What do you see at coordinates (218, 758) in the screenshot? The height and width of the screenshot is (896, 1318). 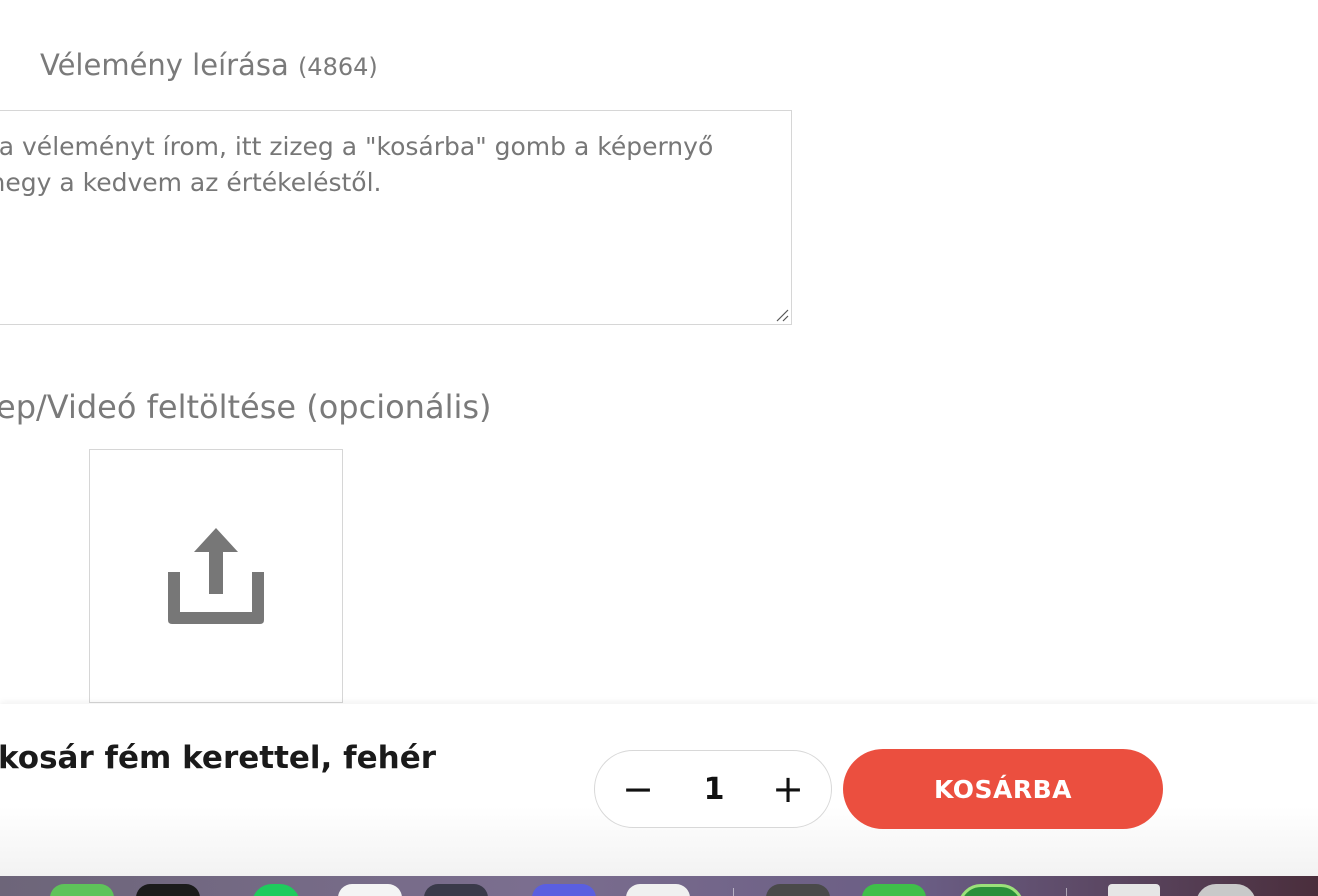 I see `product-title: kosár fém kerettel, fehér` at bounding box center [218, 758].